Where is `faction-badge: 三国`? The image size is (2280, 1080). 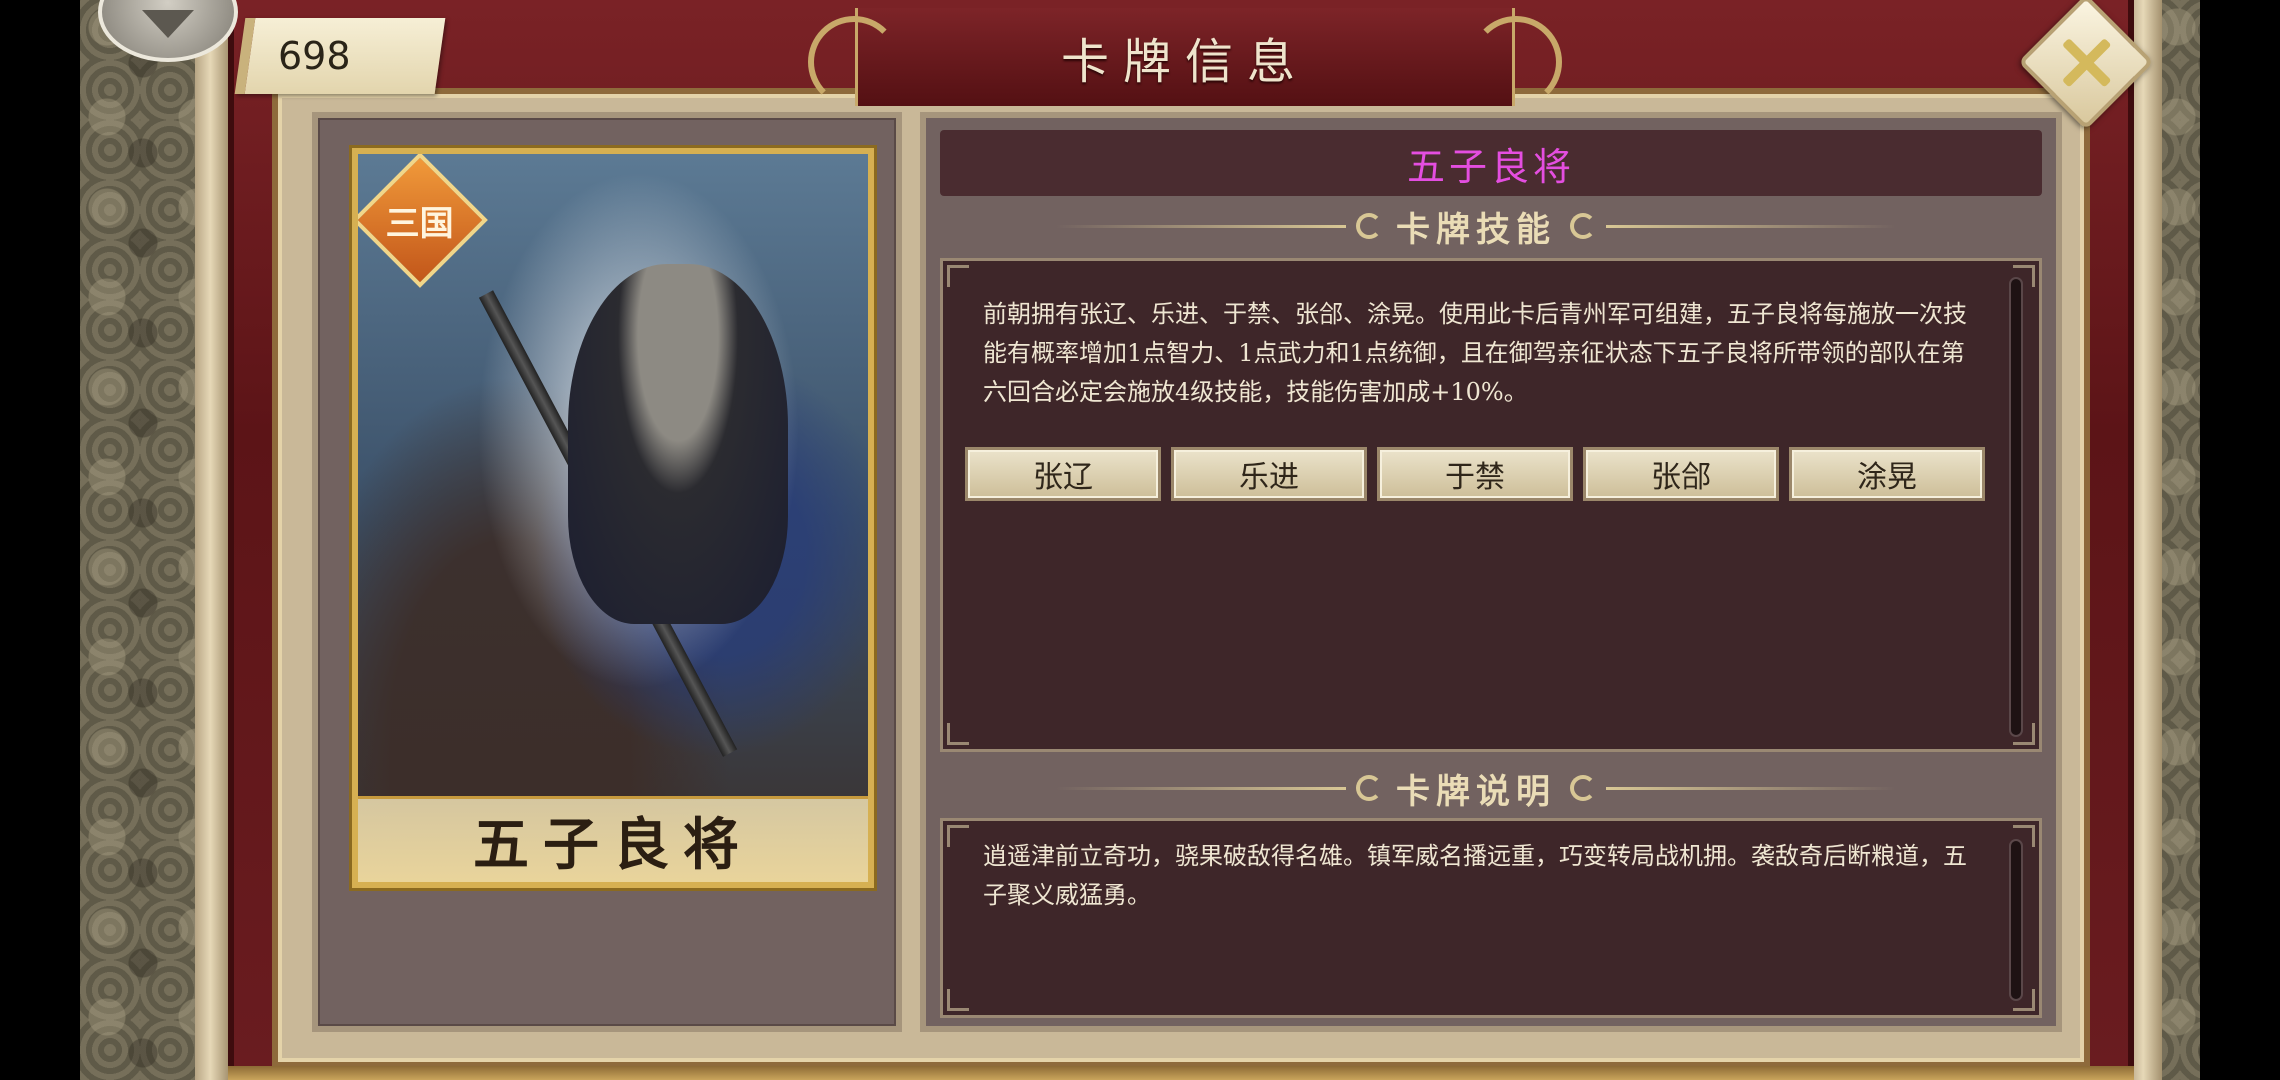 faction-badge: 三国 is located at coordinates (423, 221).